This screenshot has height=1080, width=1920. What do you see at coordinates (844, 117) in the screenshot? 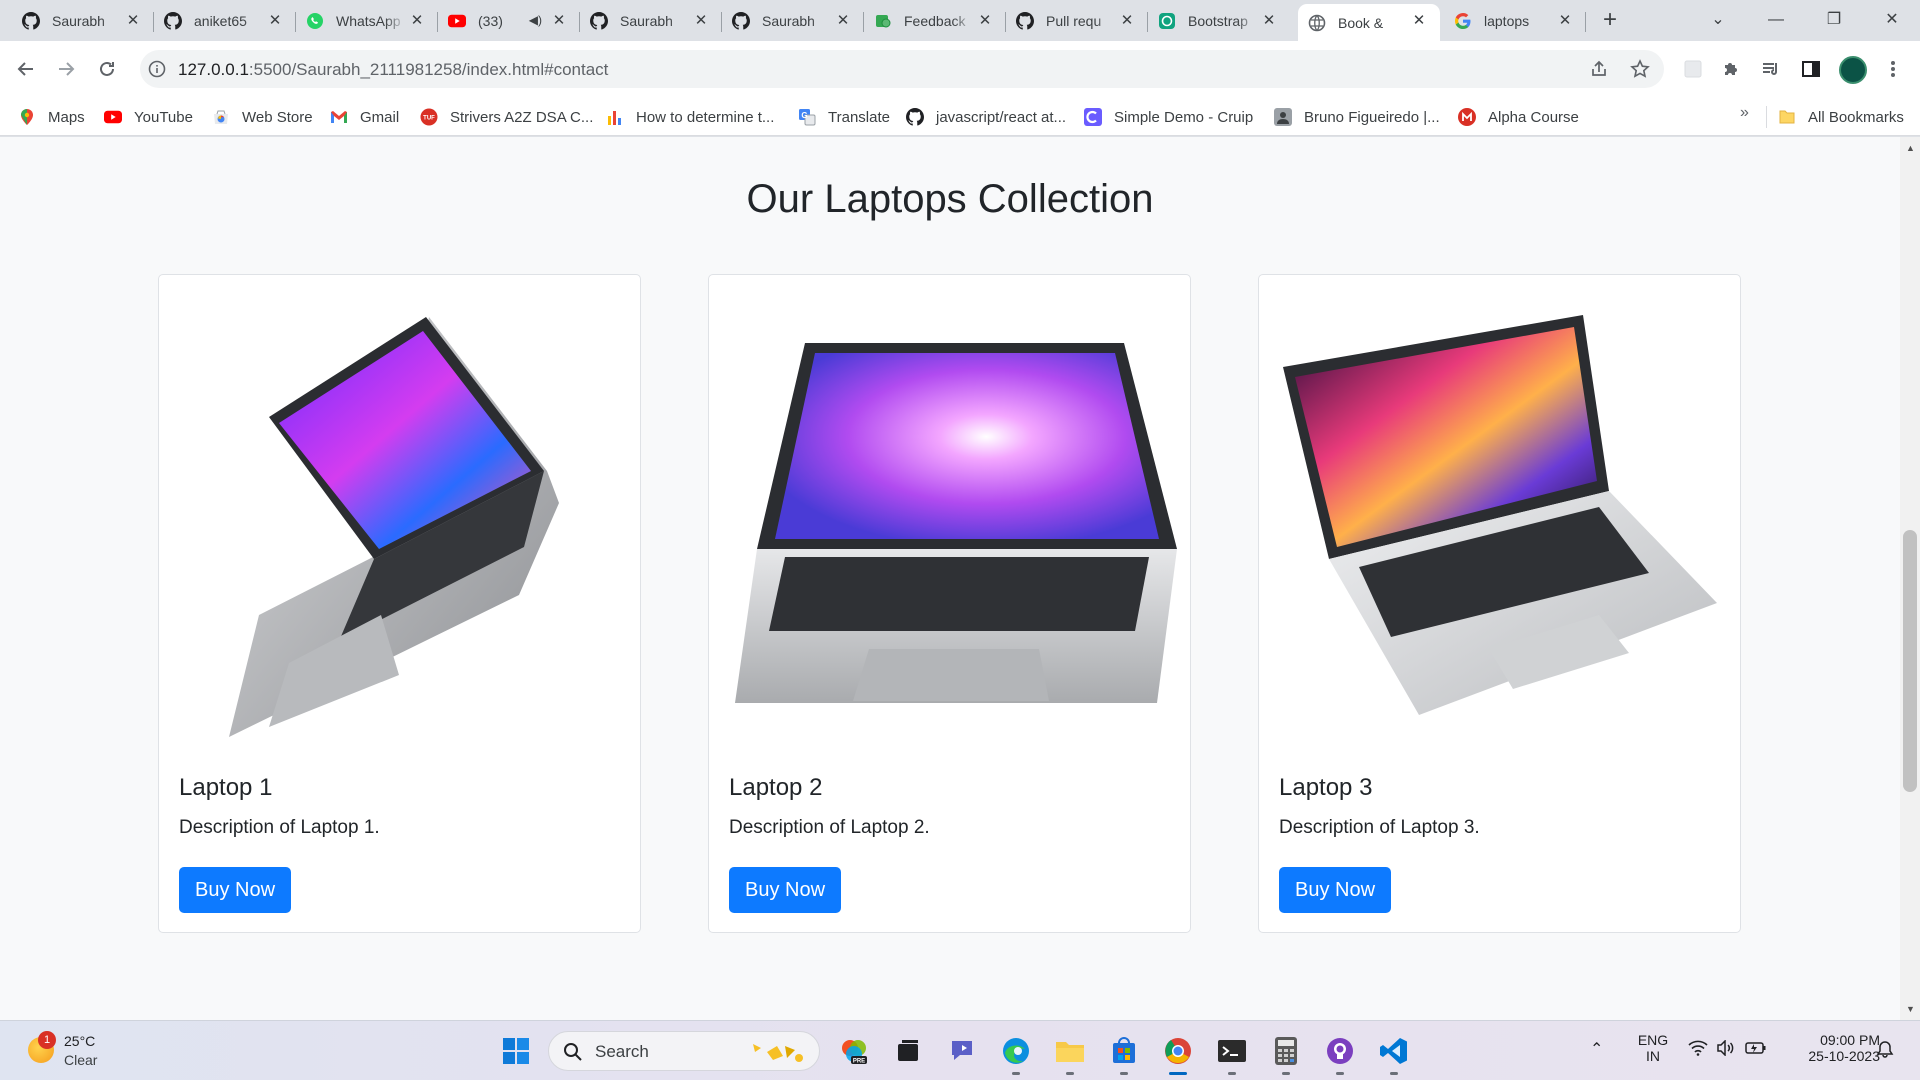
I see `bookmark-translate: G Translate` at bounding box center [844, 117].